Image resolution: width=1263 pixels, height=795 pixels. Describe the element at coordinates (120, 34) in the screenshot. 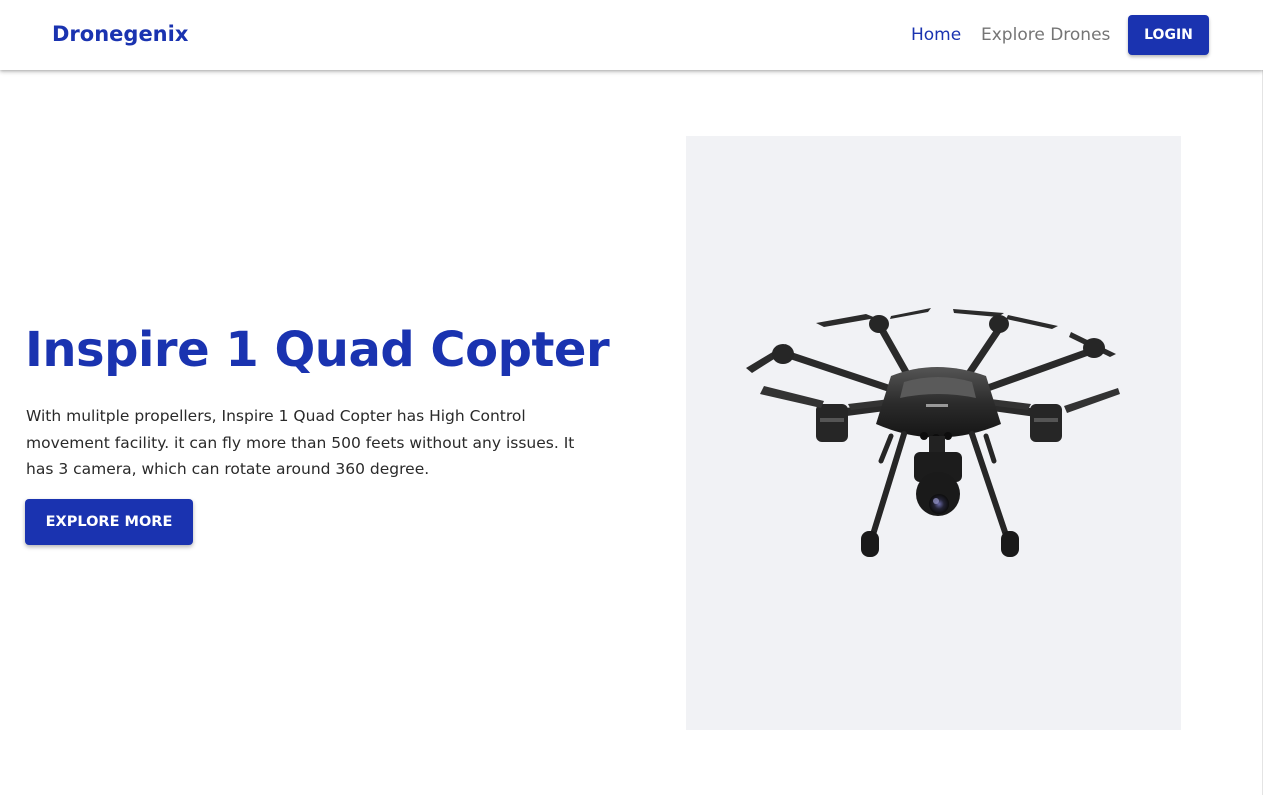

I see `brand-logo: Dronegenix` at that location.